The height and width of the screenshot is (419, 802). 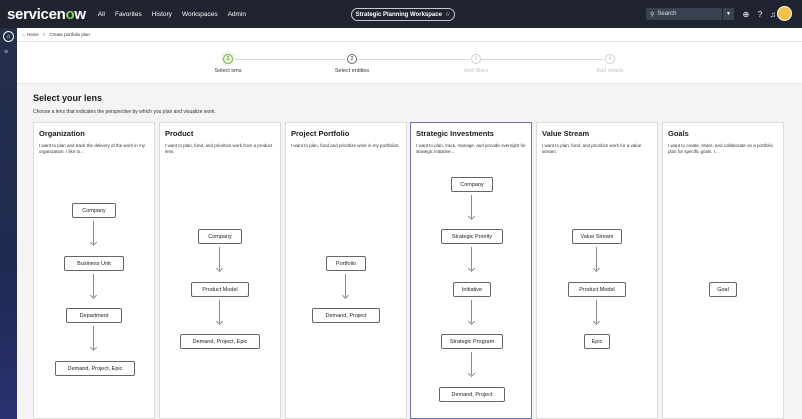 What do you see at coordinates (94, 315) in the screenshot?
I see `hierarchy-node: Department` at bounding box center [94, 315].